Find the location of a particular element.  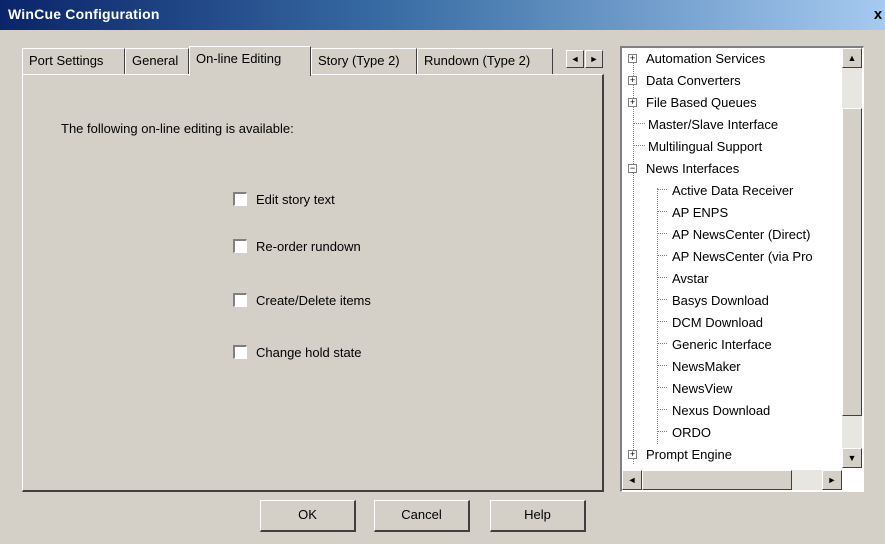

tree-item-generic-interface: Generic Interface is located at coordinates (722, 345).